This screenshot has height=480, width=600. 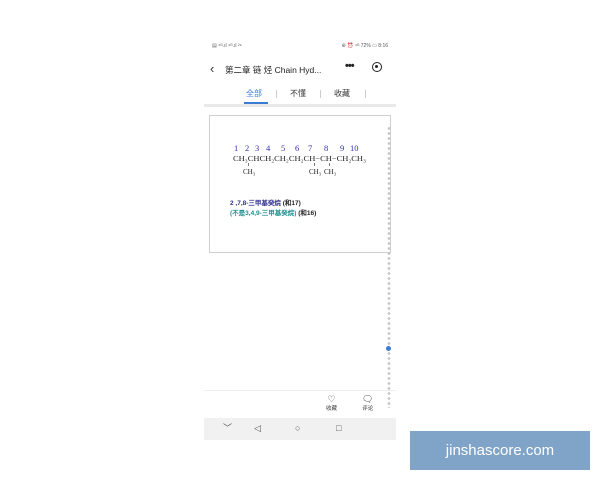 I want to click on main-chain: CH₃CHCH₂CH₂CH₂CH−CH−CH₂CH₃, so click(x=300, y=159).